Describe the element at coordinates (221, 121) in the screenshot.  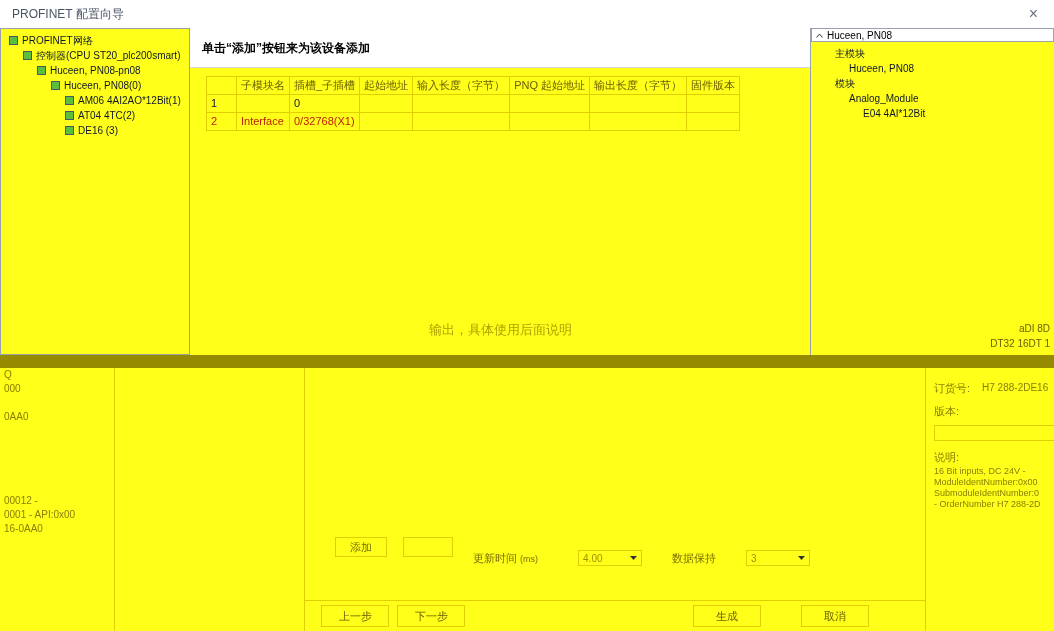
I see `table-cell: 2` at that location.